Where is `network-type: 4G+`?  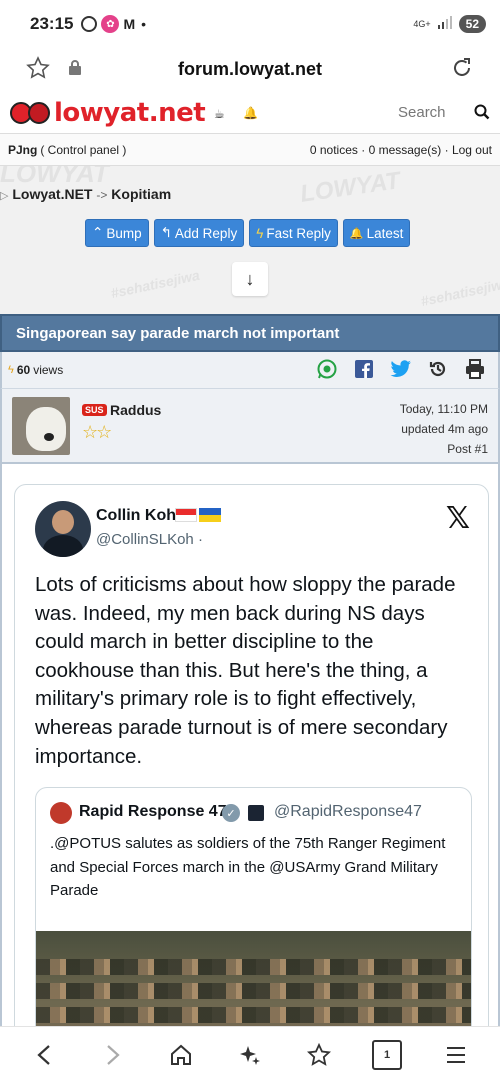 network-type: 4G+ is located at coordinates (422, 23).